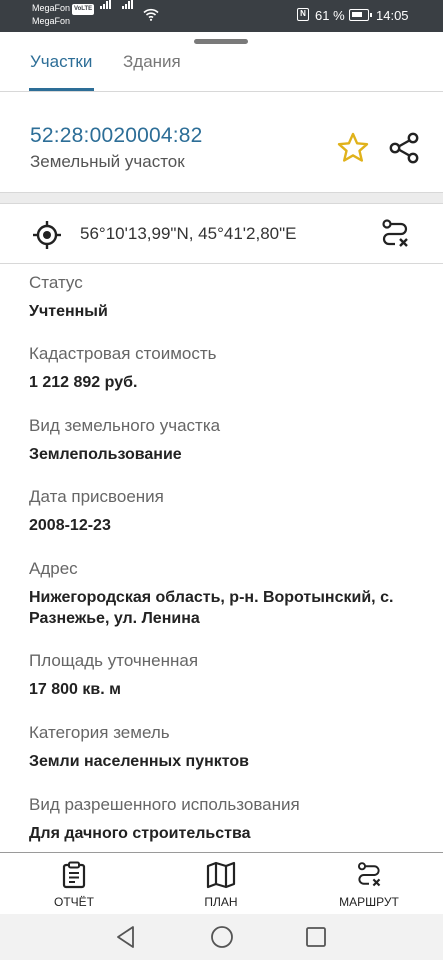 This screenshot has height=960, width=443. I want to click on field-cadastral-value: Кадастровая стоимость 1 212 892 руб., so click(229, 368).